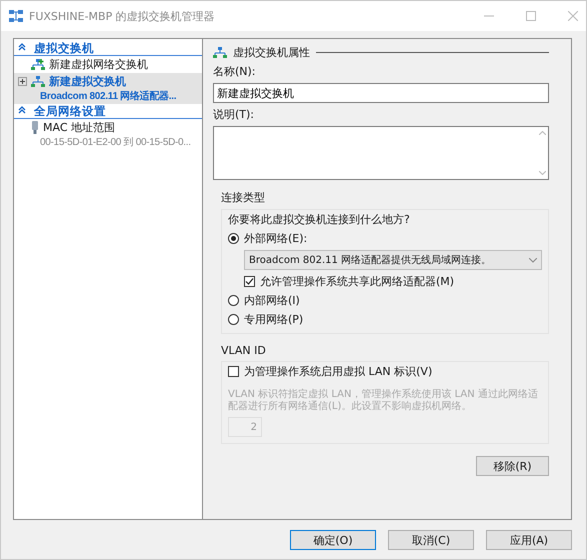 The height and width of the screenshot is (560, 587). I want to click on expand-icon, so click(22, 81).